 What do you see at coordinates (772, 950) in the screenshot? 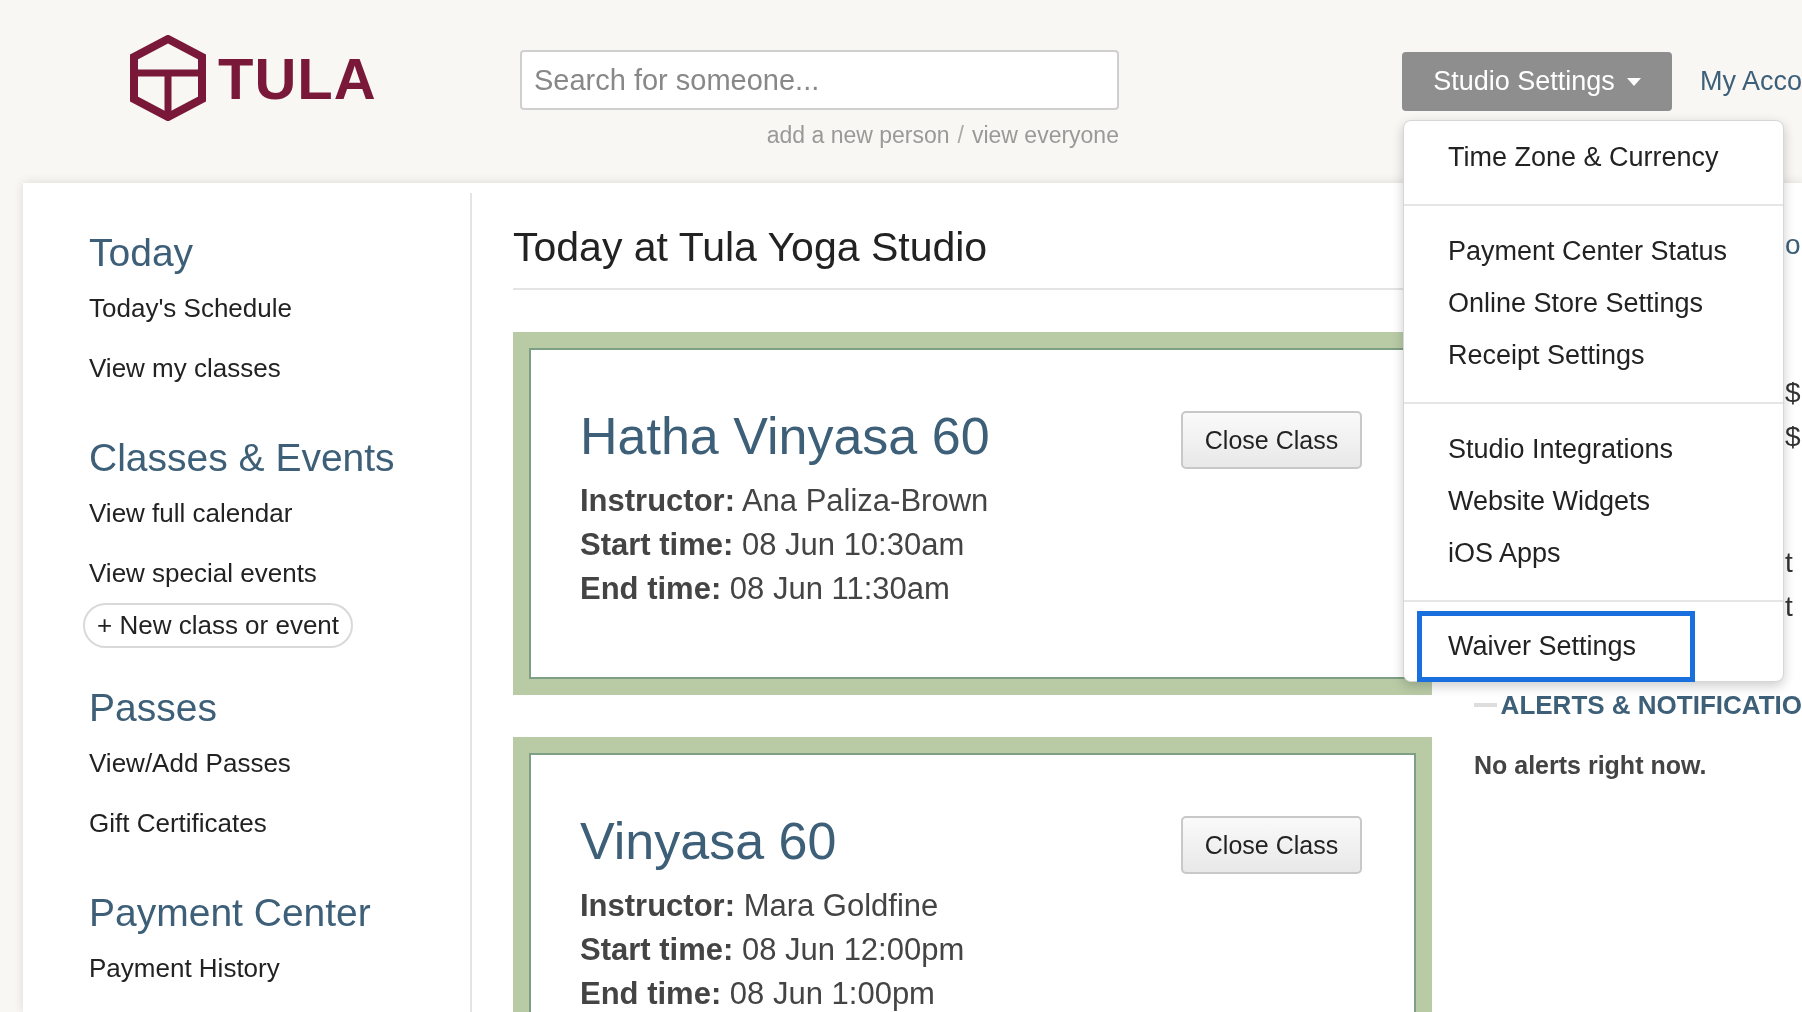
I see `class-detail: Start time: 08 Jun 12:00pm` at bounding box center [772, 950].